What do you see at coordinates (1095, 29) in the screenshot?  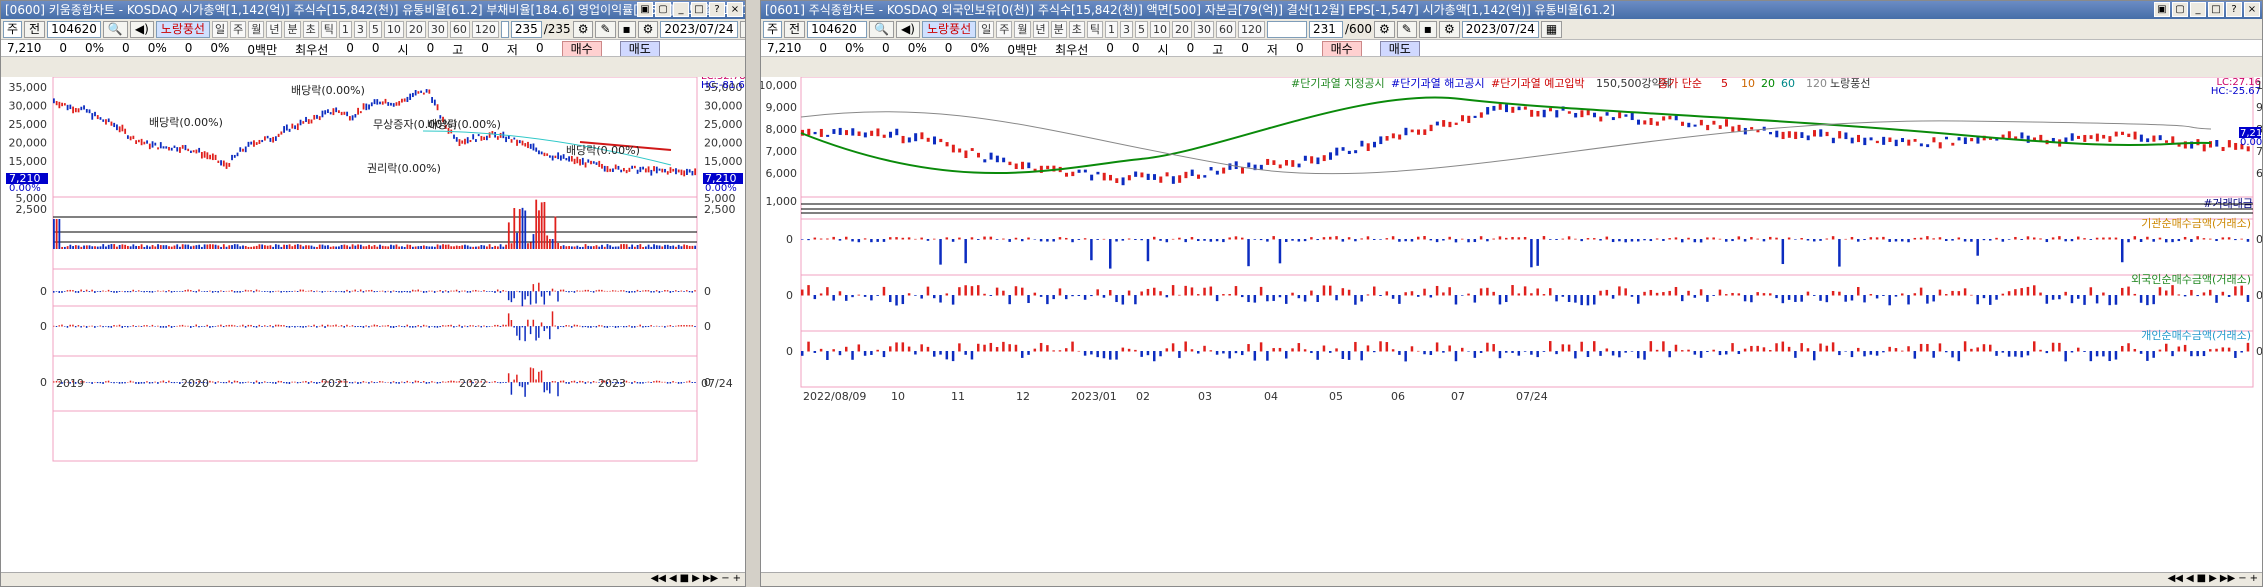 I see `right-period-tick: 틱` at bounding box center [1095, 29].